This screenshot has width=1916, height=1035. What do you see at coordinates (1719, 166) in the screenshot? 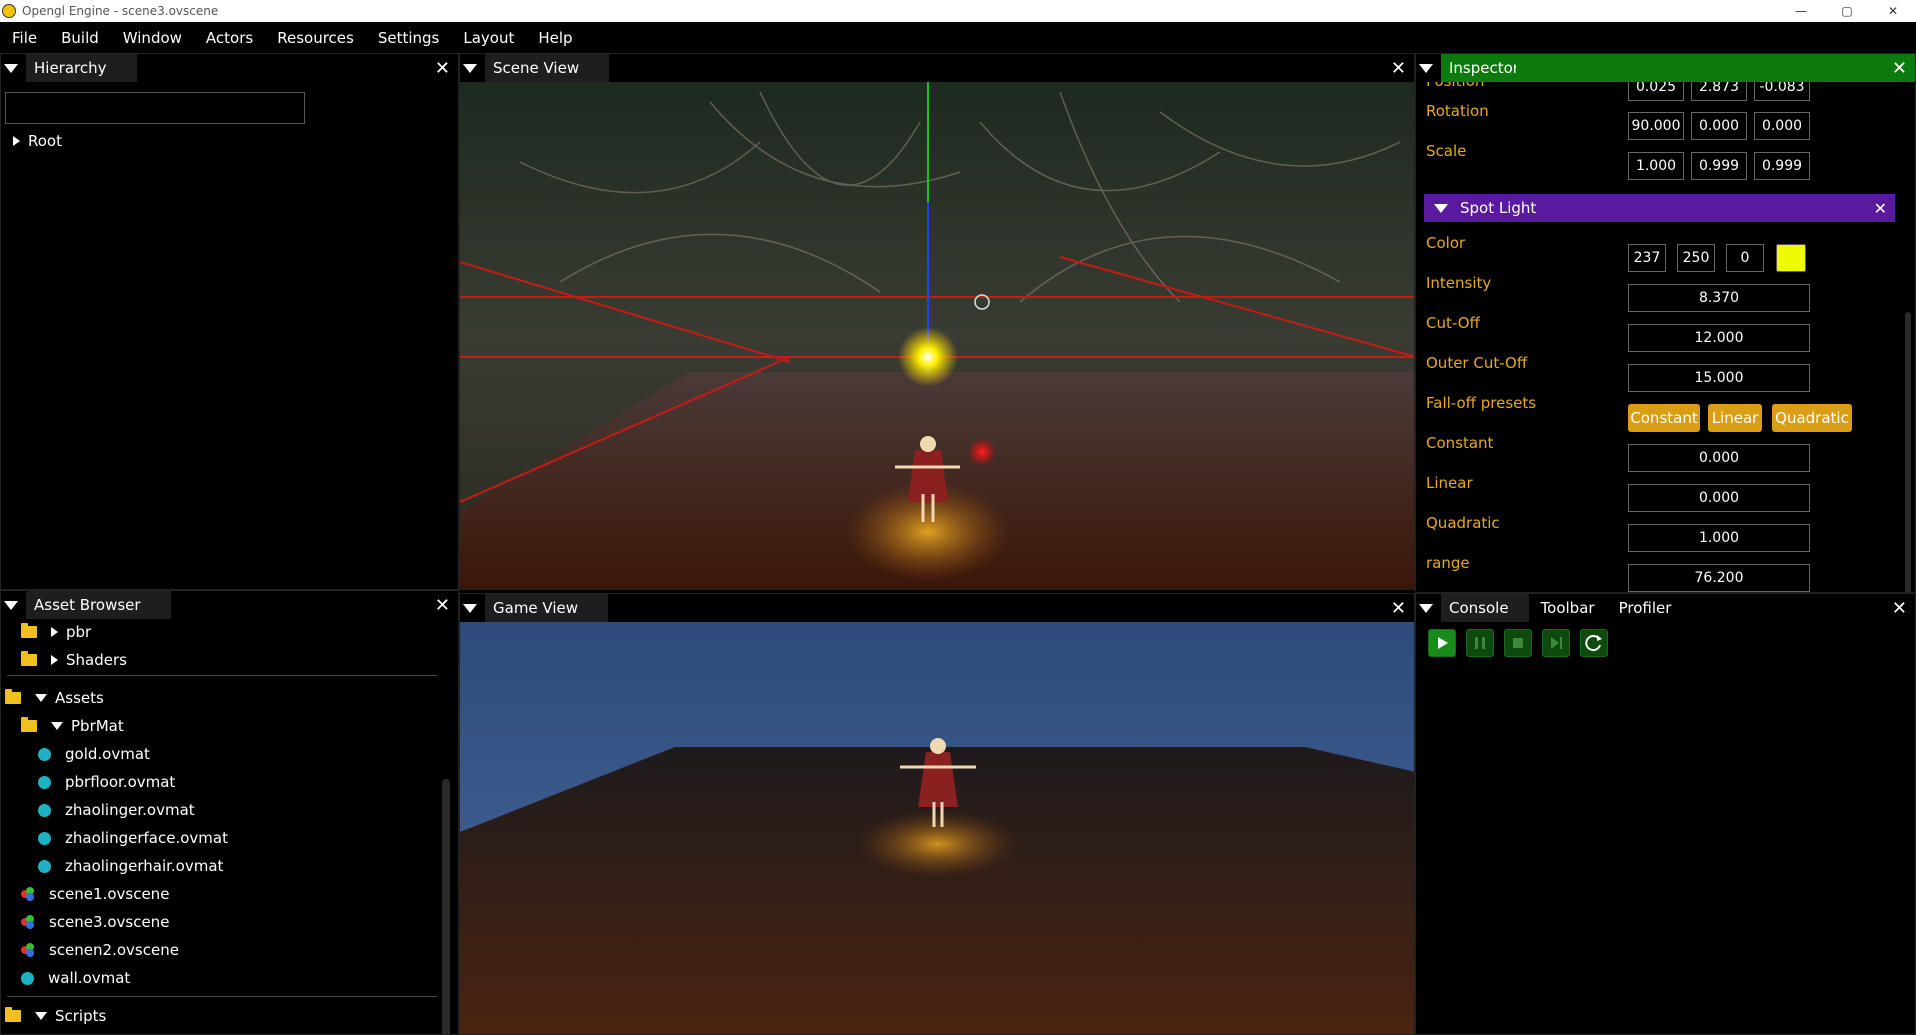
I see `scale-y-field: 0.999` at bounding box center [1719, 166].